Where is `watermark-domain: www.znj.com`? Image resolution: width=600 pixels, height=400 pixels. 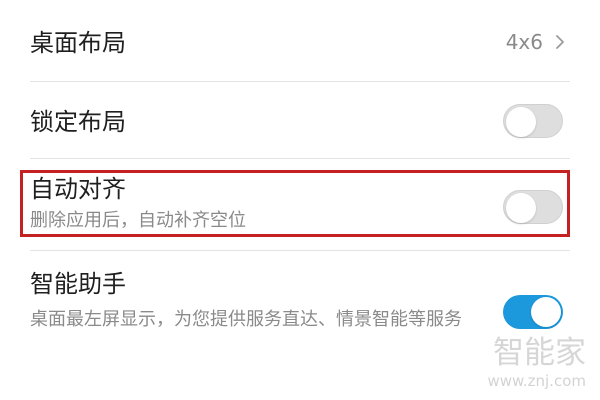
watermark-domain: www.znj.com is located at coordinates (536, 381).